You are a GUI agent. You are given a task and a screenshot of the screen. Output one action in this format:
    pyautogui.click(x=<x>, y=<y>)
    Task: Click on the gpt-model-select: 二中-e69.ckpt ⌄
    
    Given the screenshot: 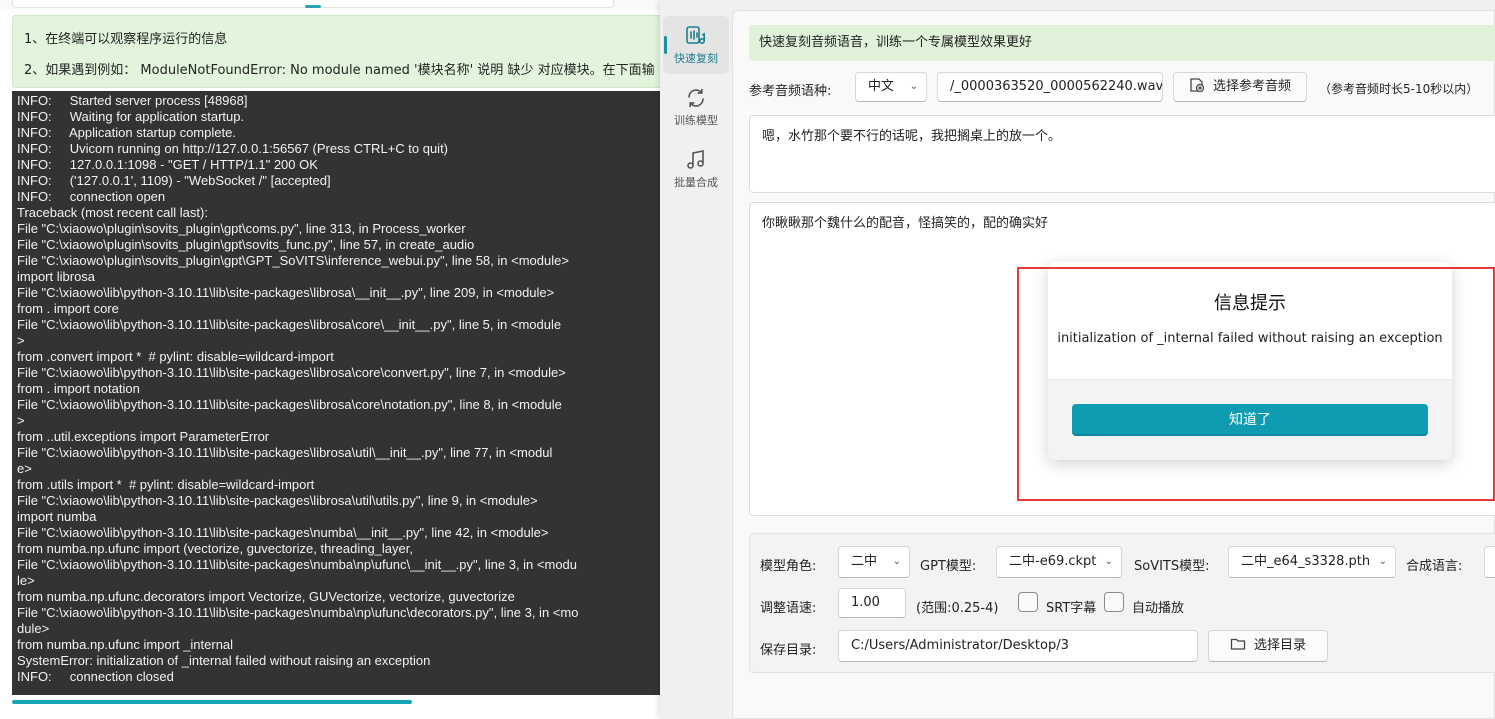 What is the action you would take?
    pyautogui.click(x=1059, y=562)
    